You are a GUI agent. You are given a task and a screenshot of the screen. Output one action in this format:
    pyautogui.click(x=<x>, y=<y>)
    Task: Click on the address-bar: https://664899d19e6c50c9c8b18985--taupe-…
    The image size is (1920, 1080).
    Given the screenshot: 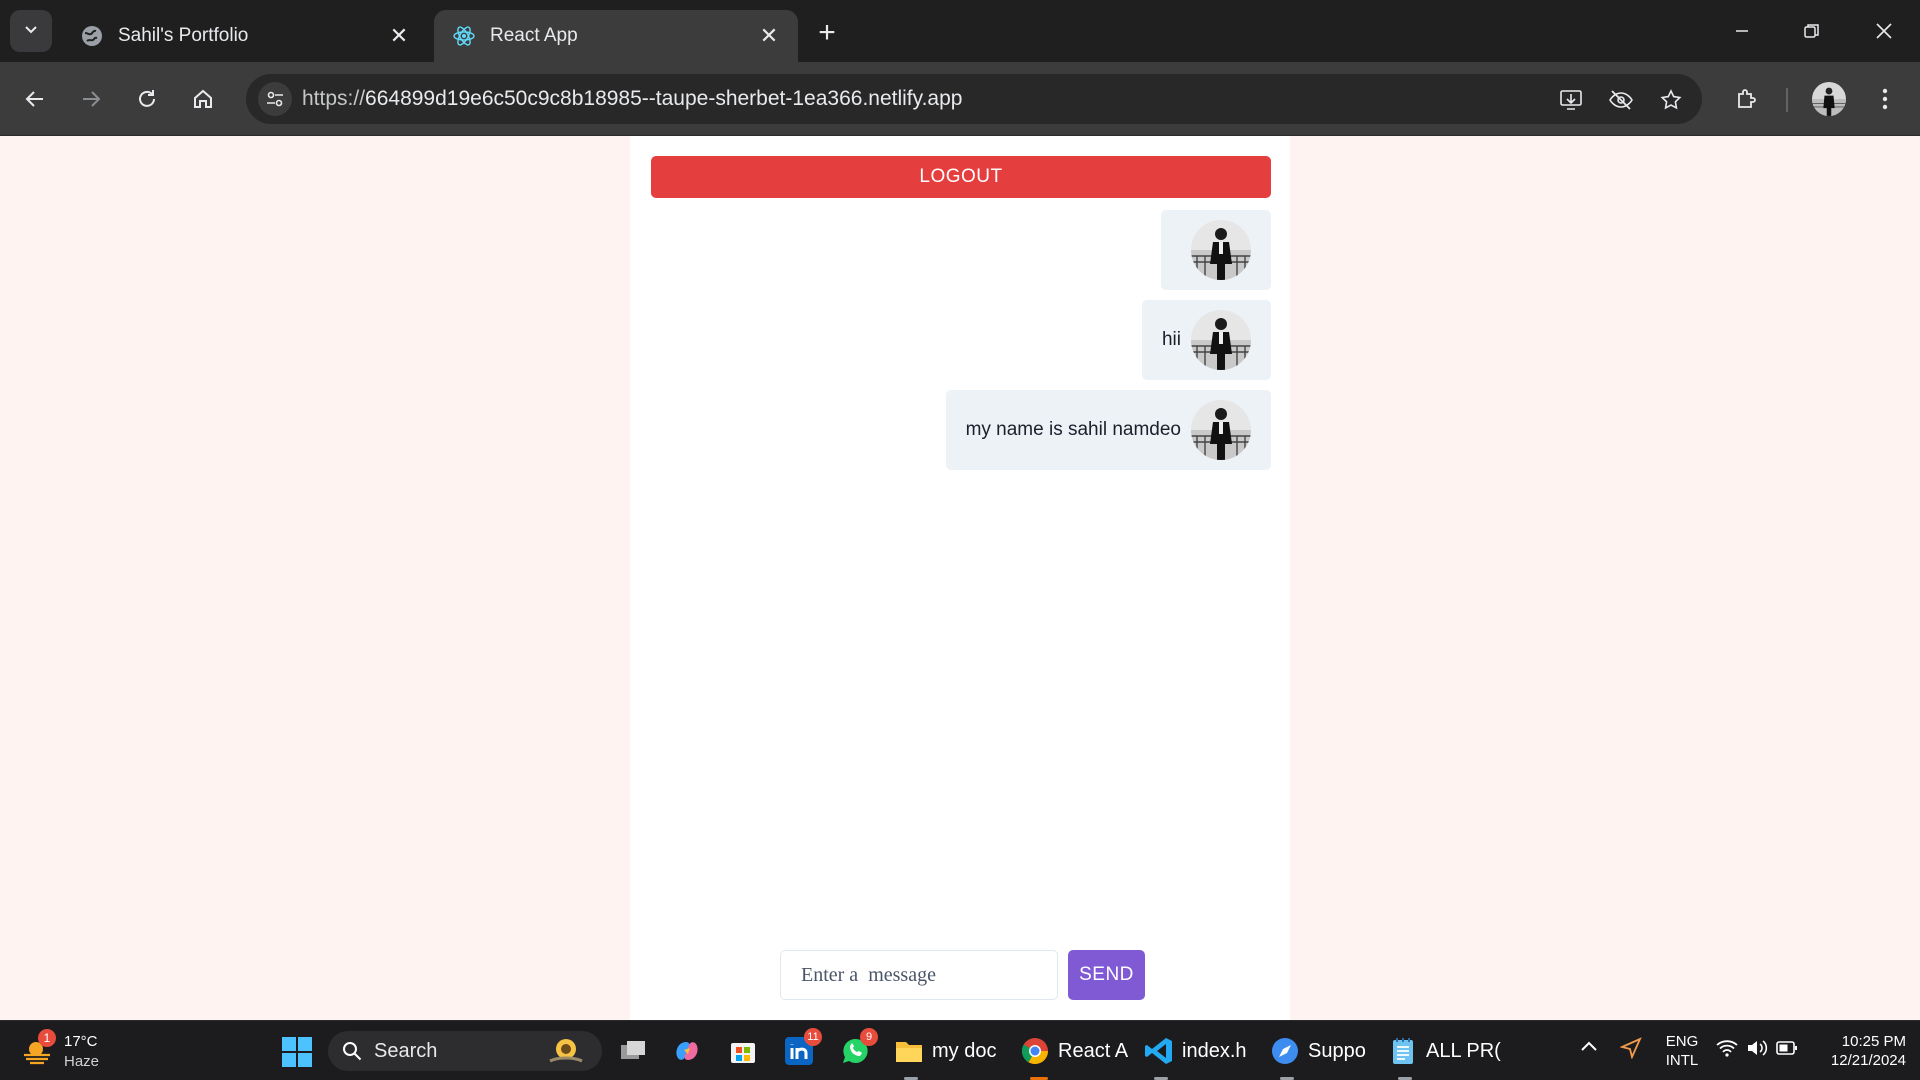 What is the action you would take?
    pyautogui.click(x=974, y=99)
    